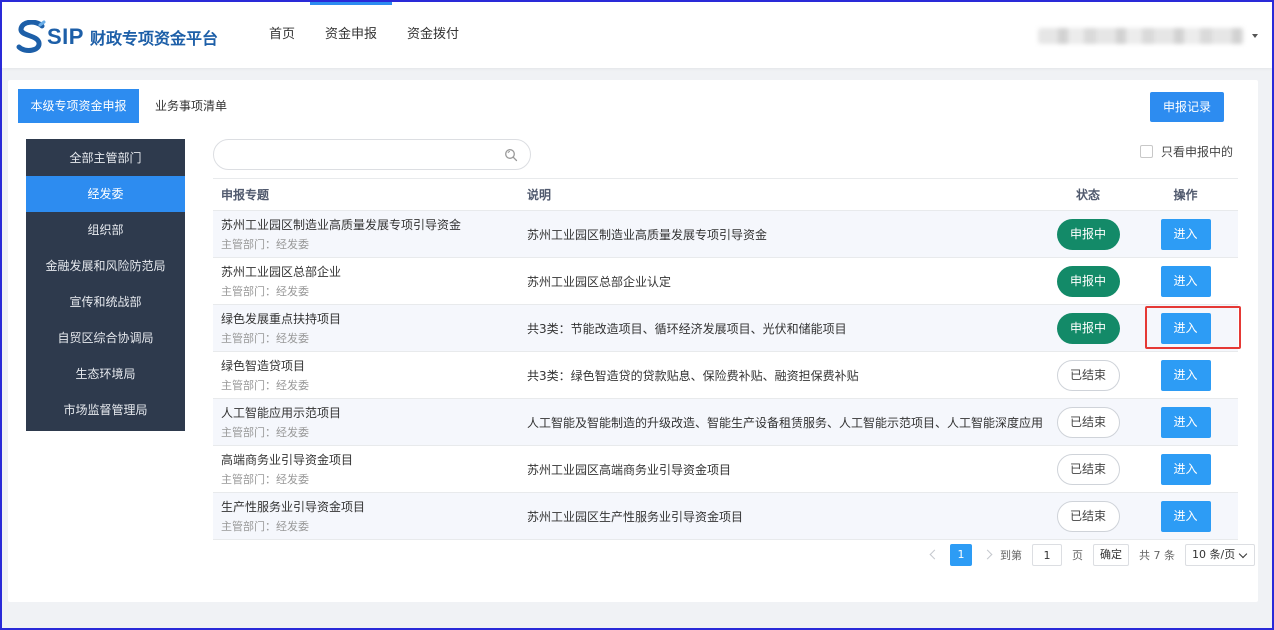 The image size is (1274, 630). I want to click on column-header-description: 说明, so click(539, 195).